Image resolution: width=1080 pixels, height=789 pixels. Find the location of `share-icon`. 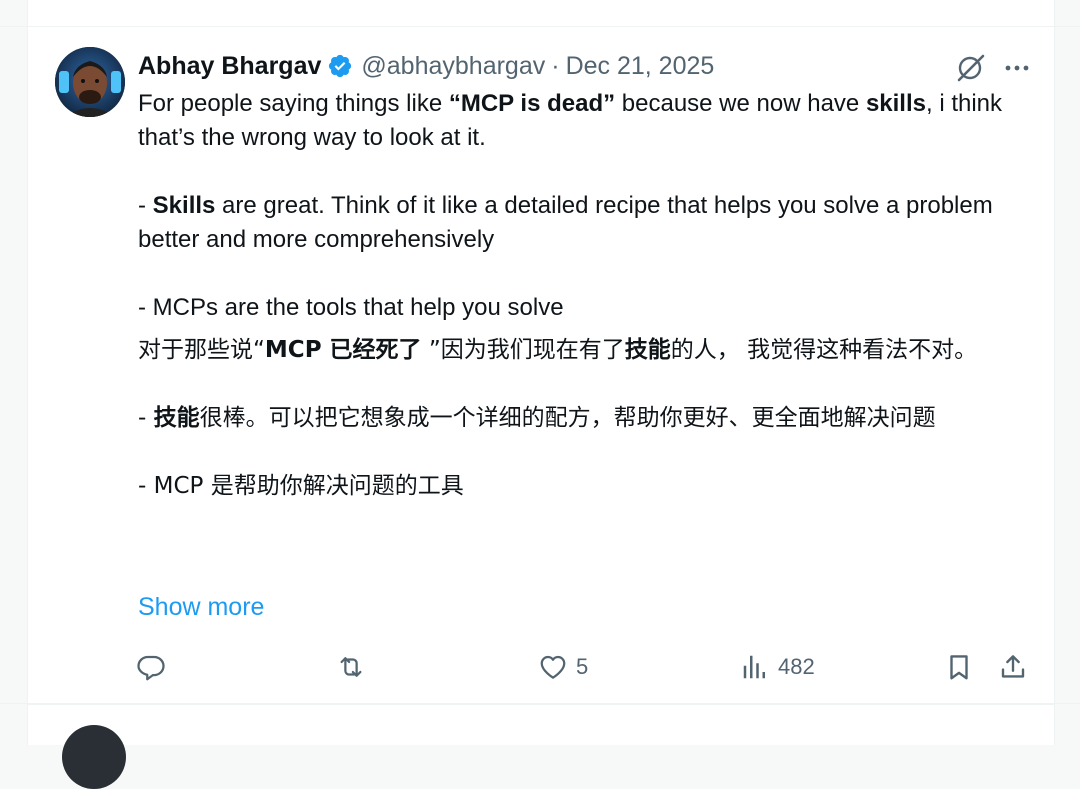

share-icon is located at coordinates (1013, 666).